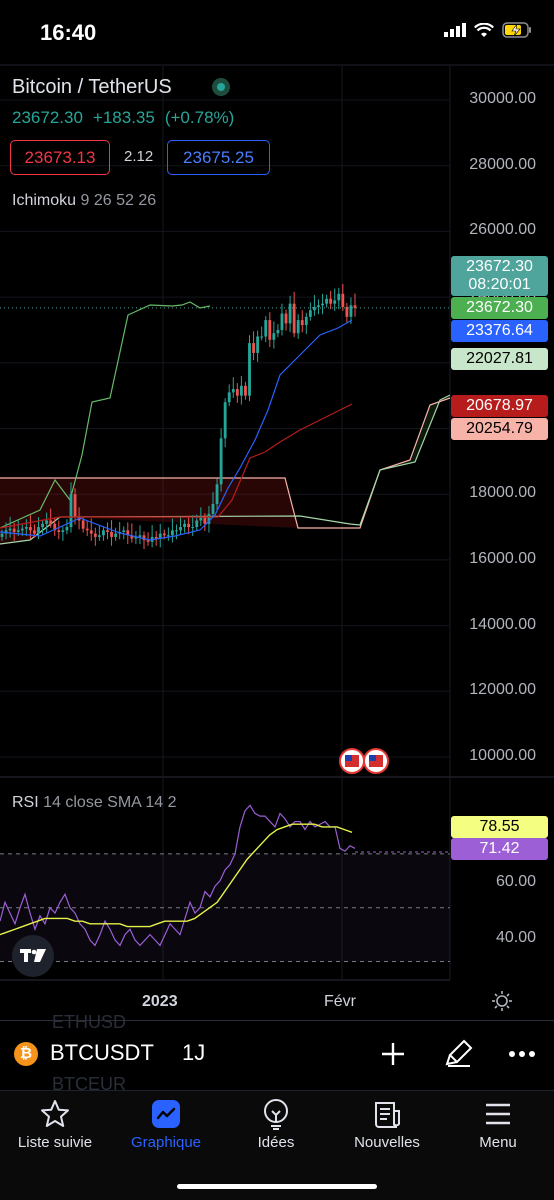 The width and height of the screenshot is (554, 1200). I want to click on nav-watchlist: Liste suivie, so click(55, 1124).